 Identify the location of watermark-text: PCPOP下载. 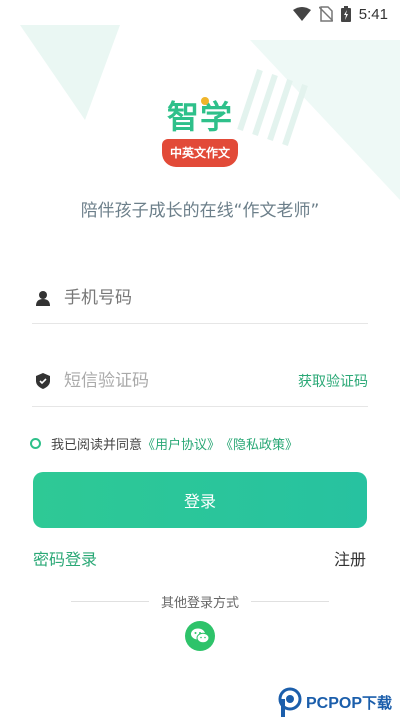
(349, 702).